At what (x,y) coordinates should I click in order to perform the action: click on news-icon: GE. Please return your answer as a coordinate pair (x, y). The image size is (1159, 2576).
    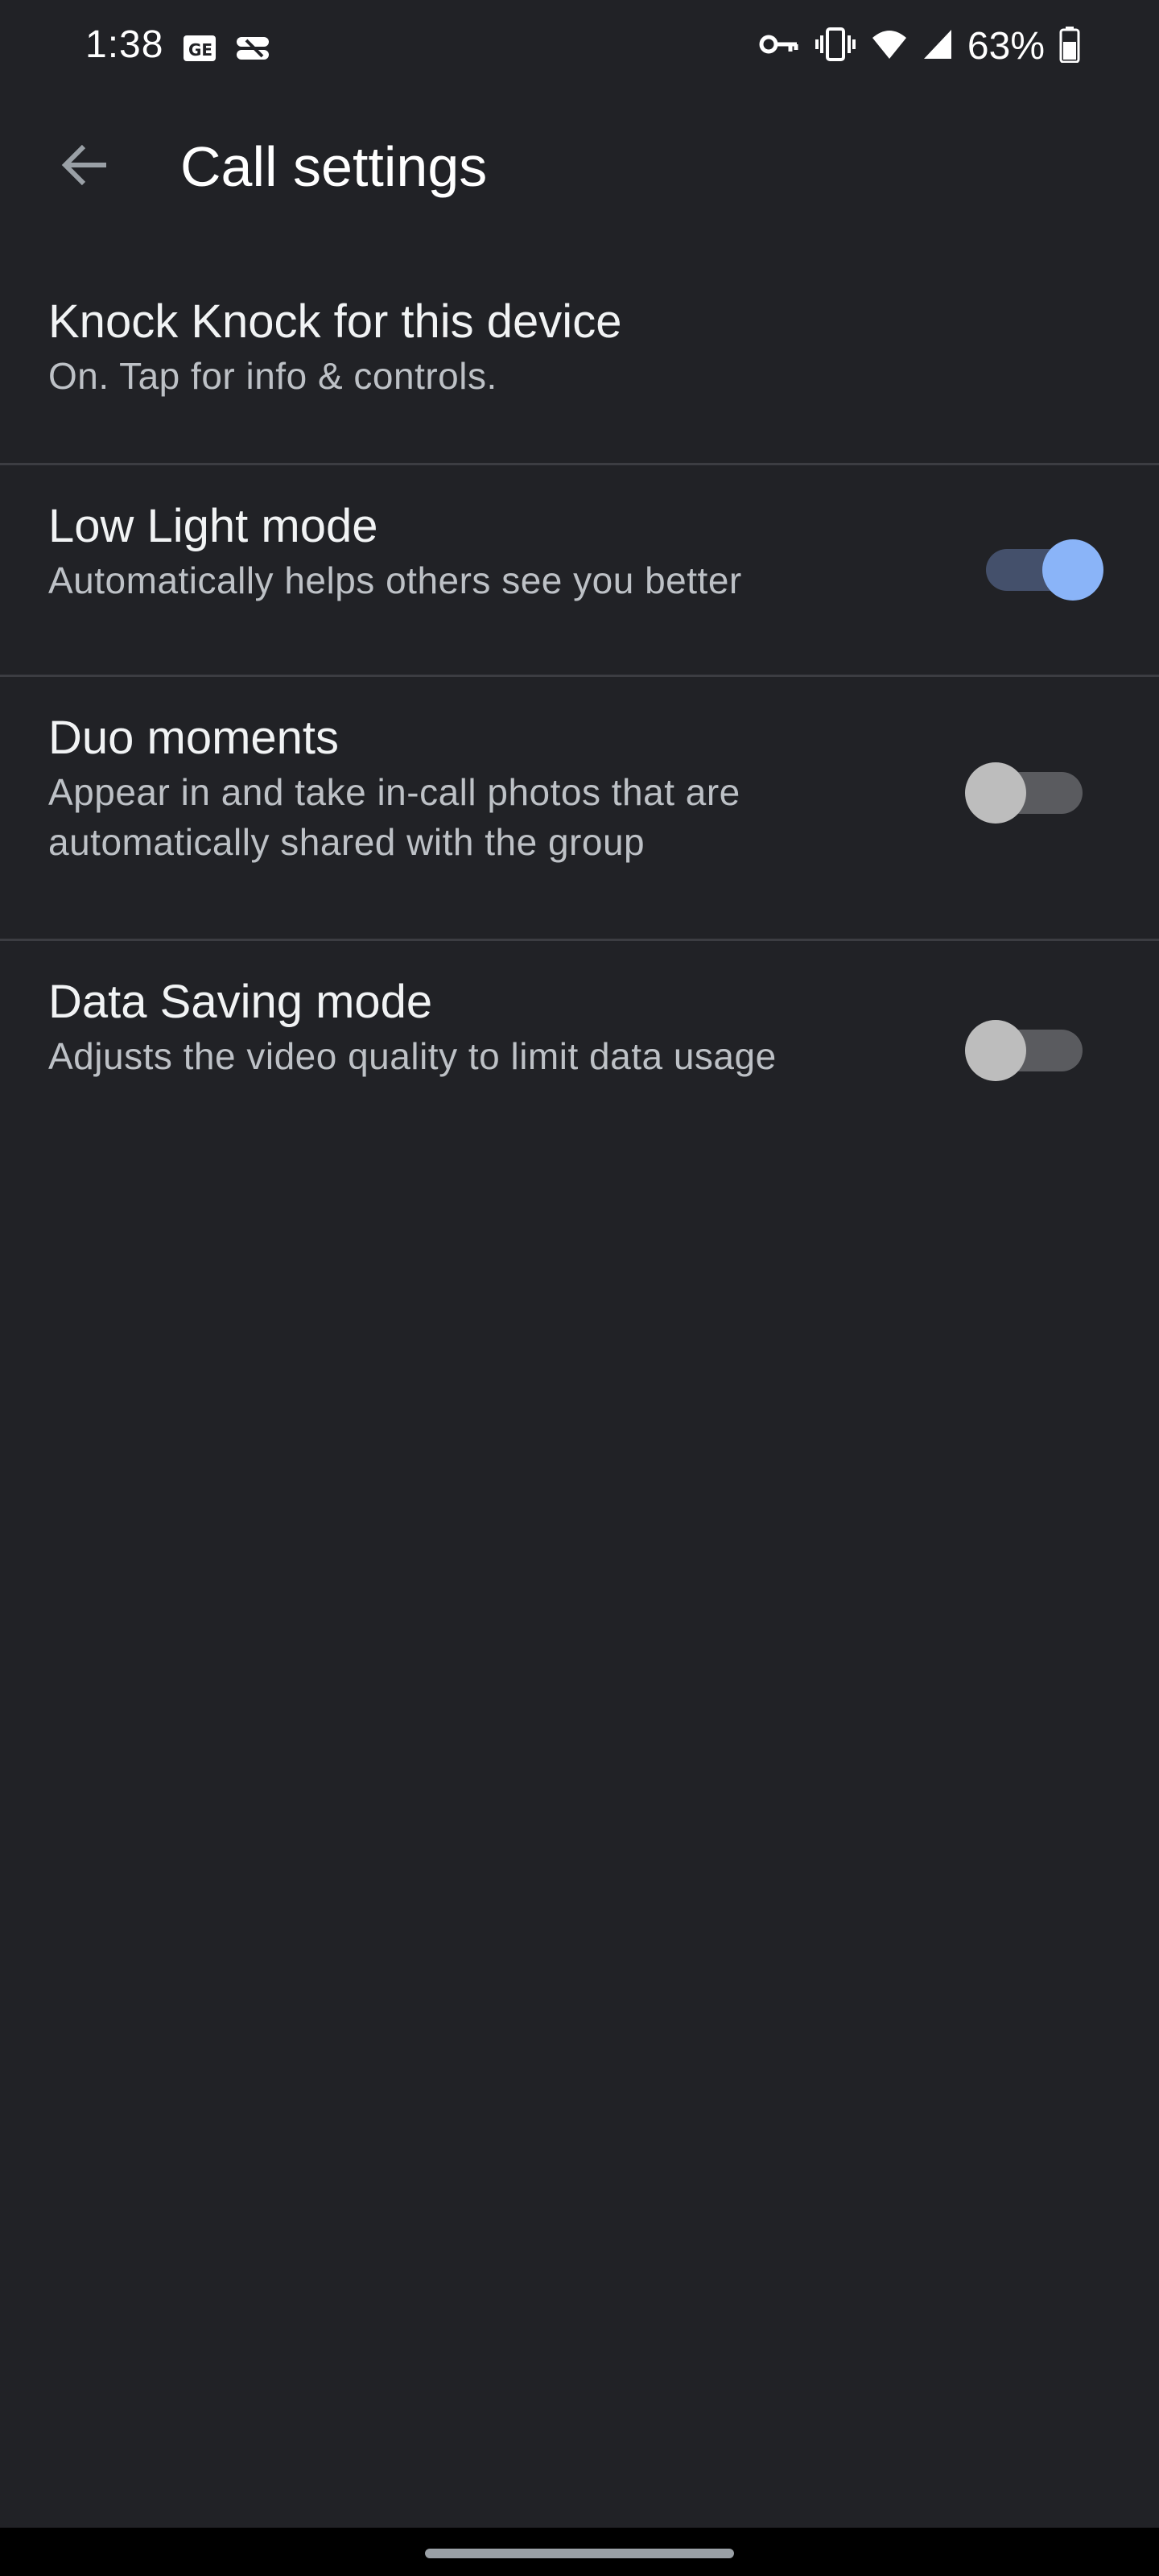
    Looking at the image, I should click on (199, 50).